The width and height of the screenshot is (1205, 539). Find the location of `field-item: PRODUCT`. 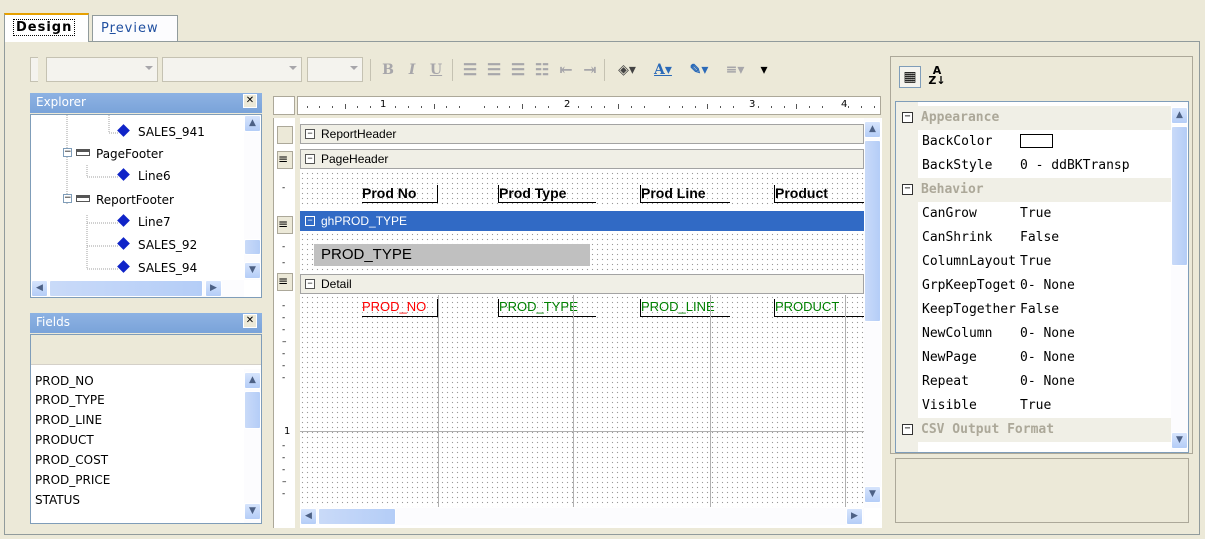

field-item: PRODUCT is located at coordinates (64, 440).